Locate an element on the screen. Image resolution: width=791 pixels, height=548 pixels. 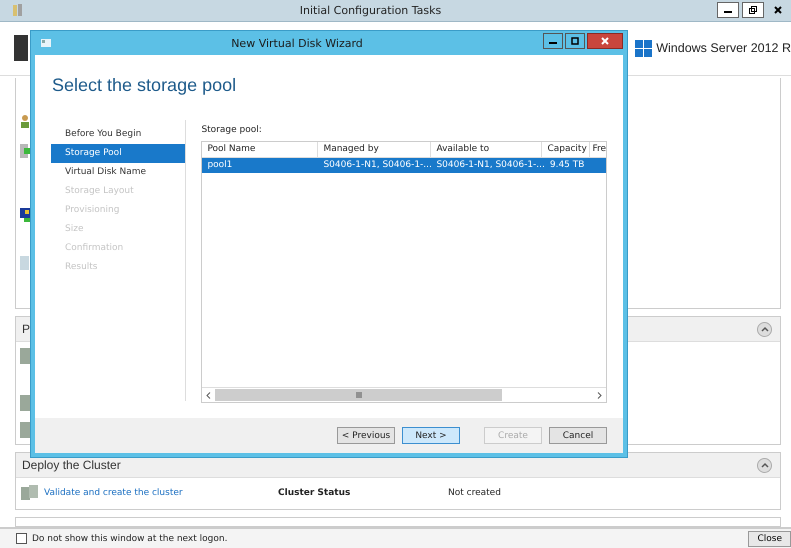
scroll-right-icon is located at coordinates (599, 395).